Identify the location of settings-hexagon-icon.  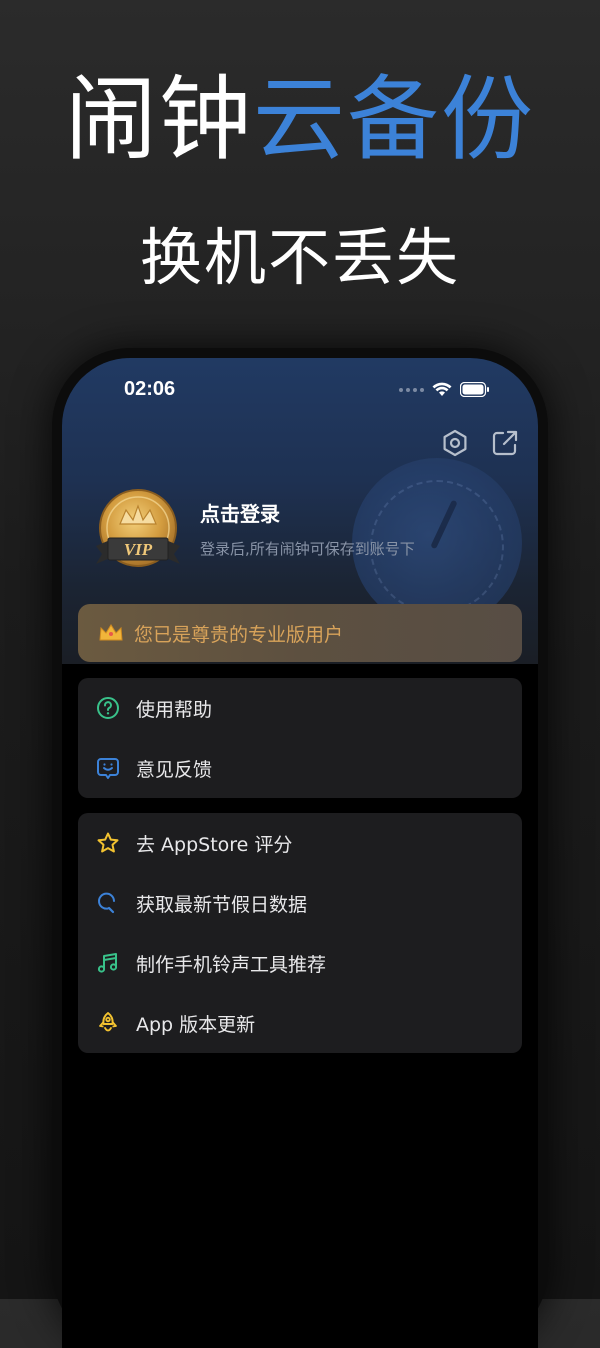
(455, 443).